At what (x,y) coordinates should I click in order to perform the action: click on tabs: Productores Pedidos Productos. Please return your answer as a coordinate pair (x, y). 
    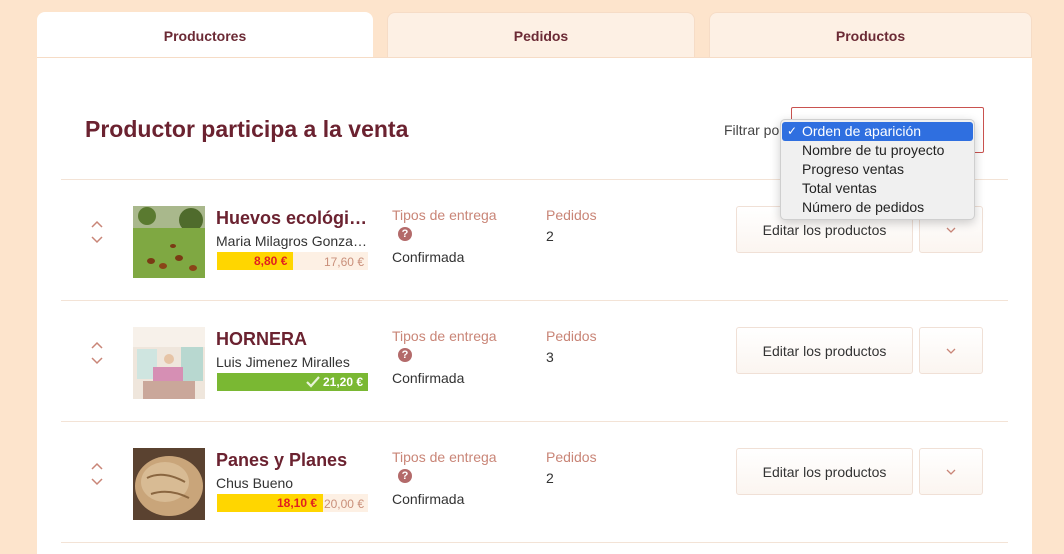
    Looking at the image, I should click on (534, 35).